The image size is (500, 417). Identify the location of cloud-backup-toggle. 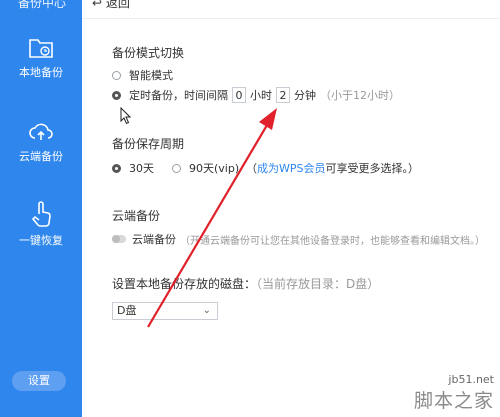
(119, 239).